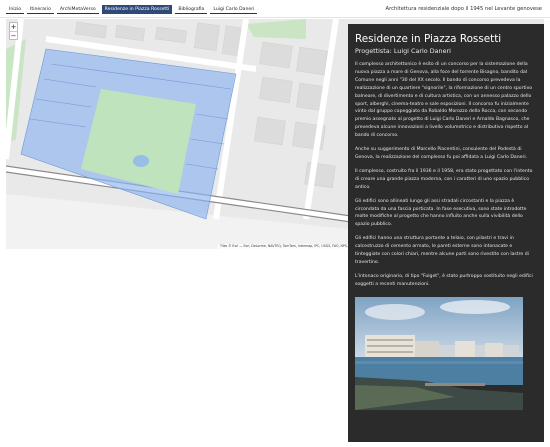 The height and width of the screenshot is (447, 550). Describe the element at coordinates (428, 39) in the screenshot. I see `panel-title: Residenze in Piazza Rossetti` at that location.